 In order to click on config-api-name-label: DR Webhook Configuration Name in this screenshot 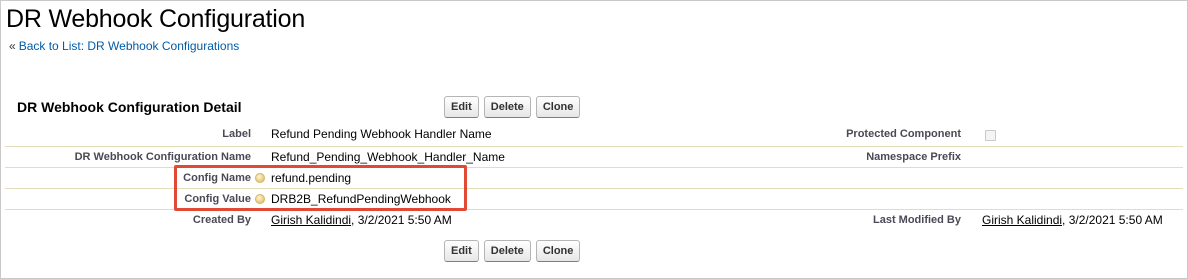, I will do `click(162, 157)`.